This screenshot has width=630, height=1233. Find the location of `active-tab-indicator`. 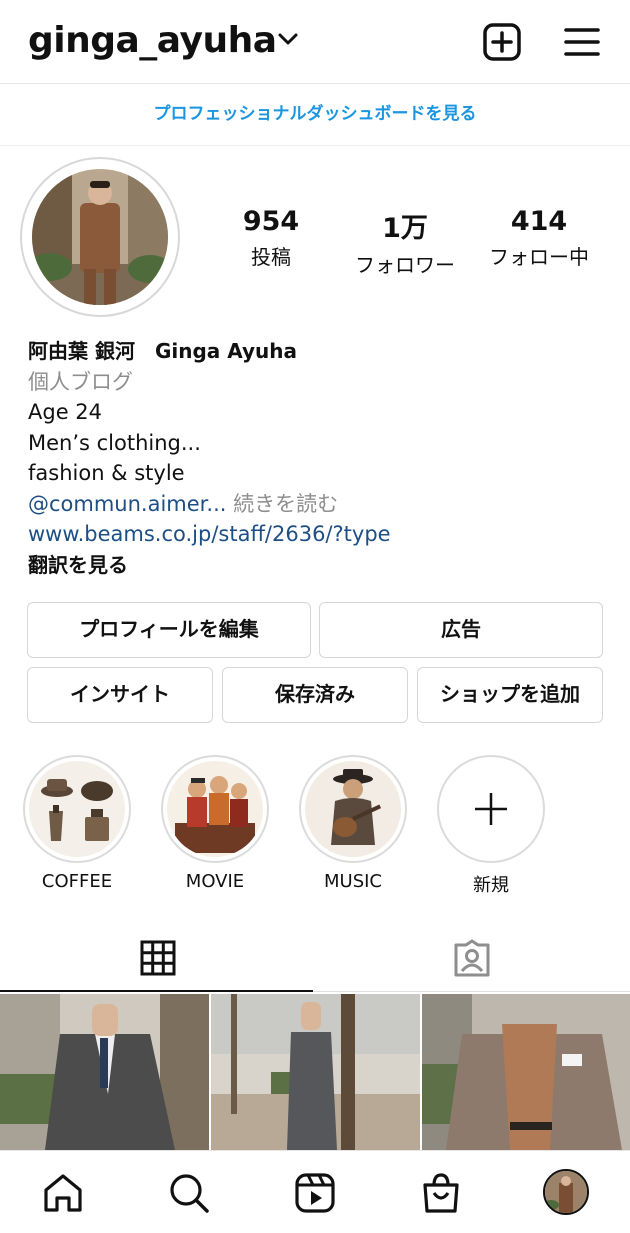

active-tab-indicator is located at coordinates (156, 991).